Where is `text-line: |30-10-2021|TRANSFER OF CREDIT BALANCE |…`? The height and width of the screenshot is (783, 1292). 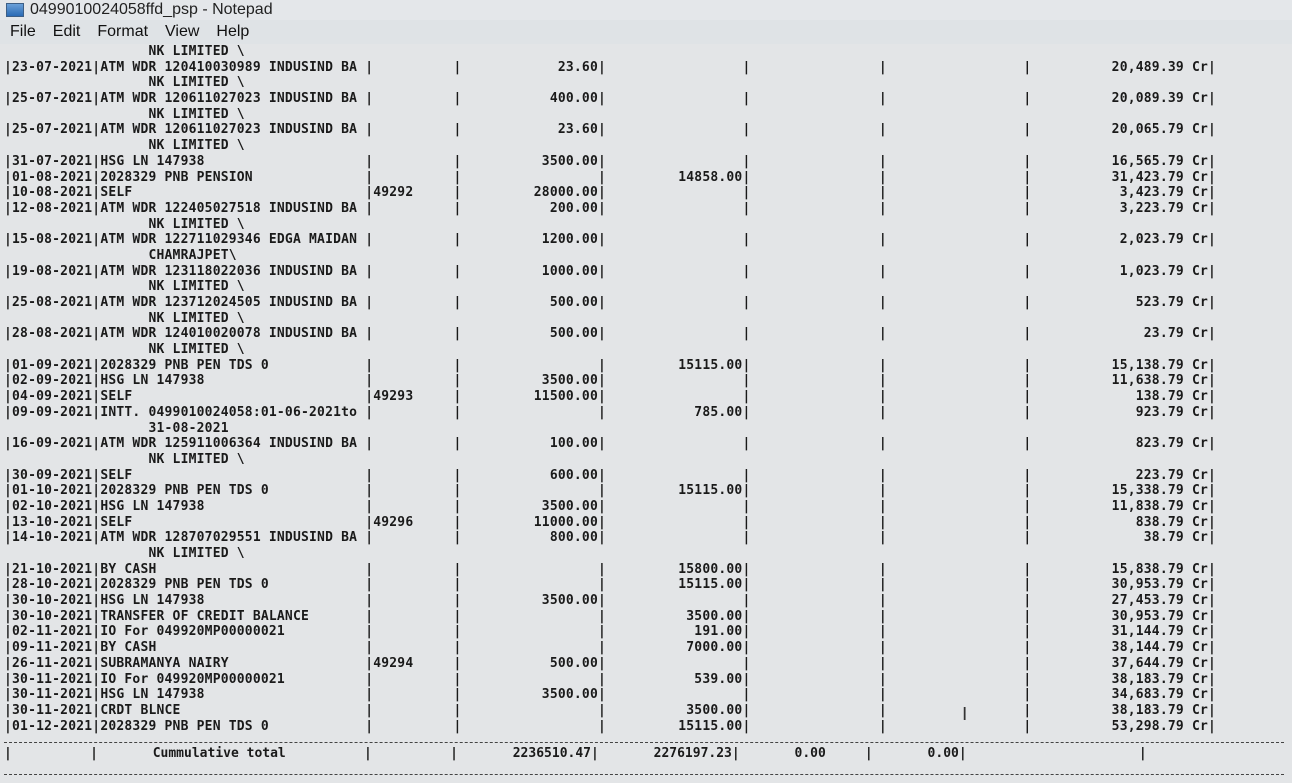
text-line: |30-10-2021|TRANSFER OF CREDIT BALANCE |… is located at coordinates (610, 616).